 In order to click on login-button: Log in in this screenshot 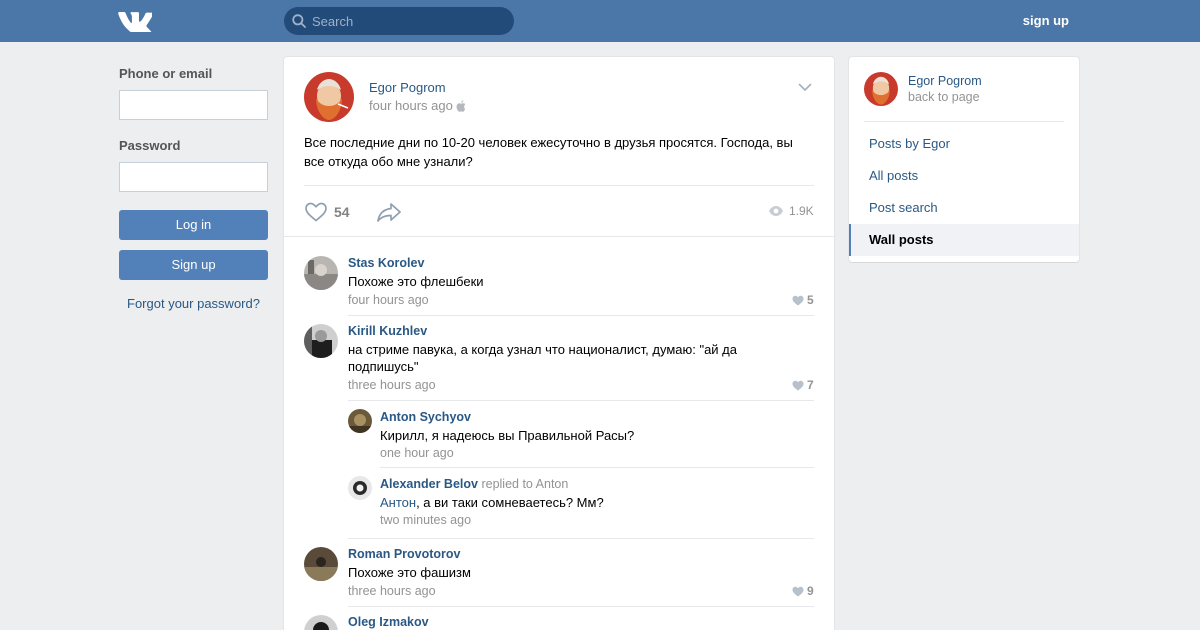, I will do `click(193, 225)`.